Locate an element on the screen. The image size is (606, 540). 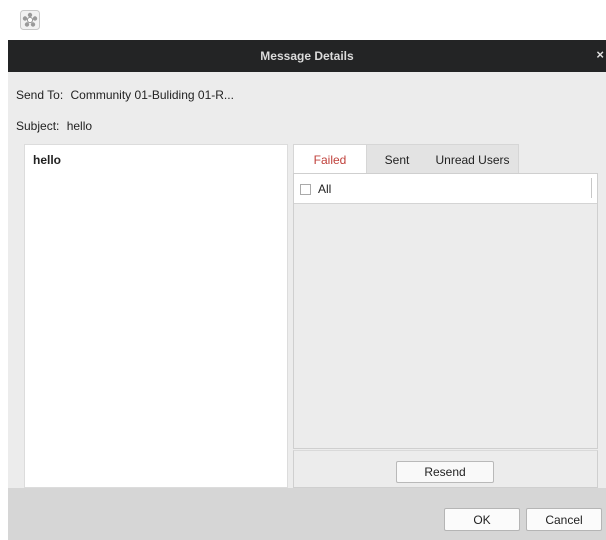
dialog-button-bar: OK Cancel is located at coordinates (307, 514).